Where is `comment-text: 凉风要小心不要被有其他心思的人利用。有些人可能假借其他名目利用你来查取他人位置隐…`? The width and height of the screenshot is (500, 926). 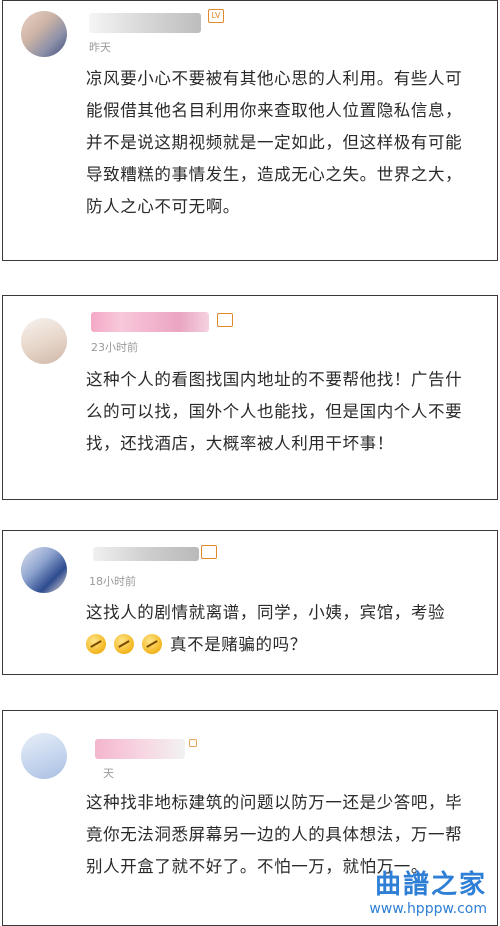 comment-text: 凉风要小心不要被有其他心思的人利用。有些人可能假借其他名目利用你来查取他人位置隐… is located at coordinates (274, 142).